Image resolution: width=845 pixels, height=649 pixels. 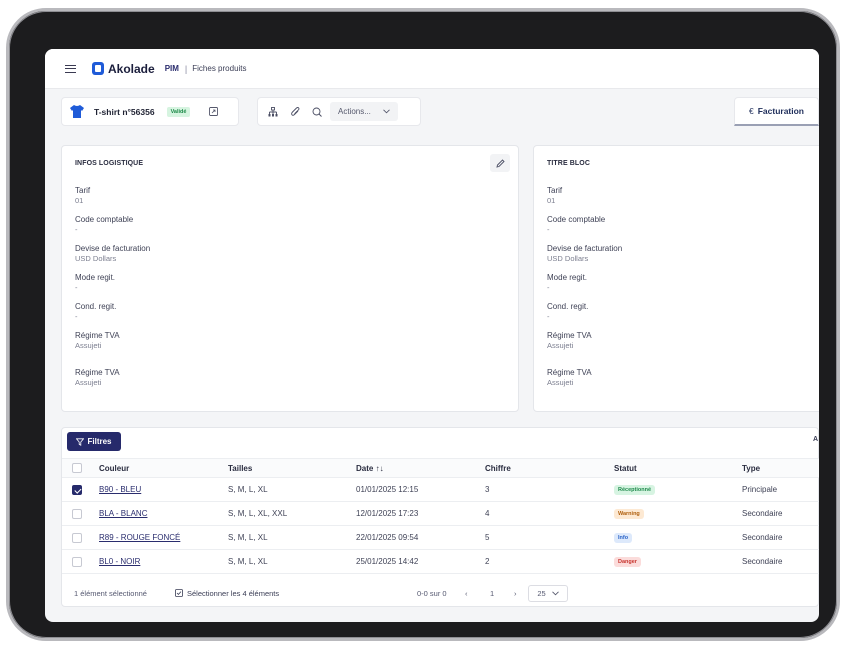 I want to click on couleur-link: R89 - ROUGE FONCÉ, so click(x=139, y=537).